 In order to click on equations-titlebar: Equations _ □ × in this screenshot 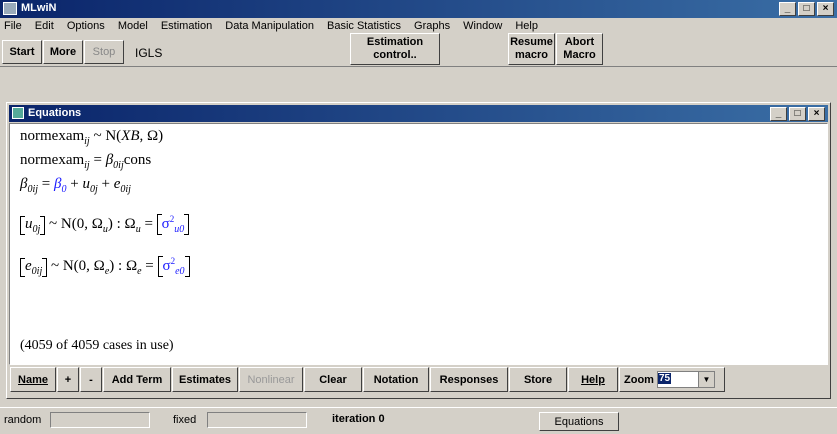, I will do `click(418, 113)`.